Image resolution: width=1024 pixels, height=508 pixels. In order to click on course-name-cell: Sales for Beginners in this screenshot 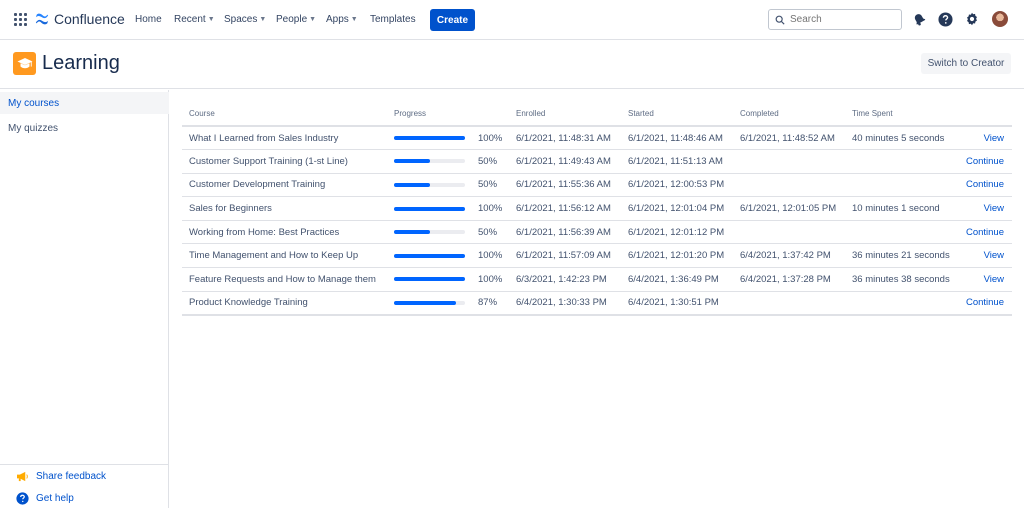, I will do `click(284, 208)`.